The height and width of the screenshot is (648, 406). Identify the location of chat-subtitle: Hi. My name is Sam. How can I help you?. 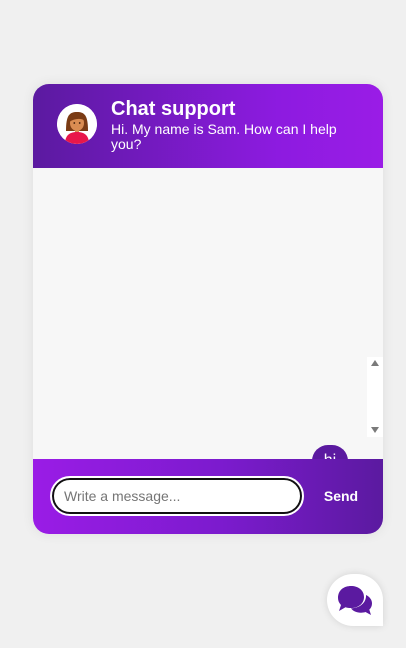
(224, 136).